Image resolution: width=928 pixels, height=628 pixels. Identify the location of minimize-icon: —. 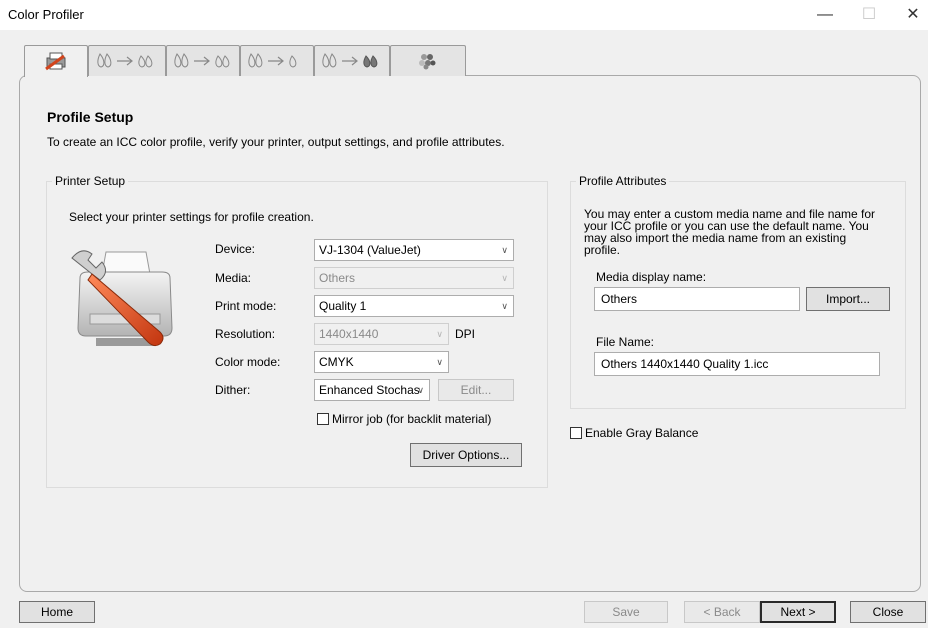
(825, 15).